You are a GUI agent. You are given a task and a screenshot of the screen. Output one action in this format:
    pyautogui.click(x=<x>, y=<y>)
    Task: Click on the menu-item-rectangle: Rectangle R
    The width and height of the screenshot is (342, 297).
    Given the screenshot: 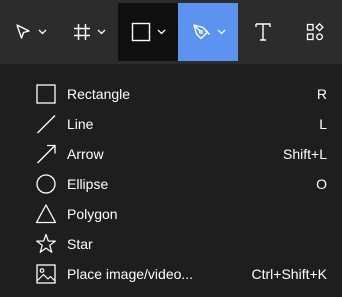 What is the action you would take?
    pyautogui.click(x=171, y=94)
    